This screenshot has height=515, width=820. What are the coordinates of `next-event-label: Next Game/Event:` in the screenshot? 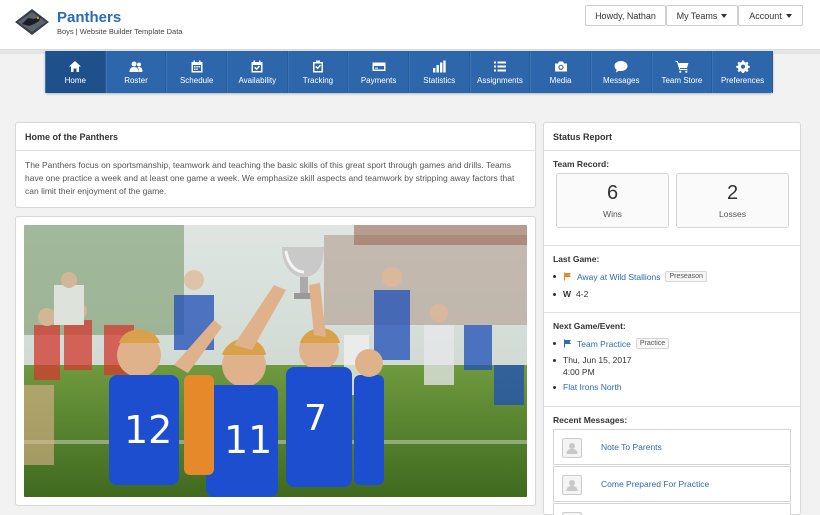 It's located at (589, 326).